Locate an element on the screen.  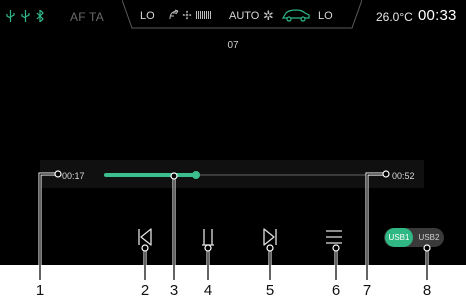
driver-temp: LO is located at coordinates (147, 16).